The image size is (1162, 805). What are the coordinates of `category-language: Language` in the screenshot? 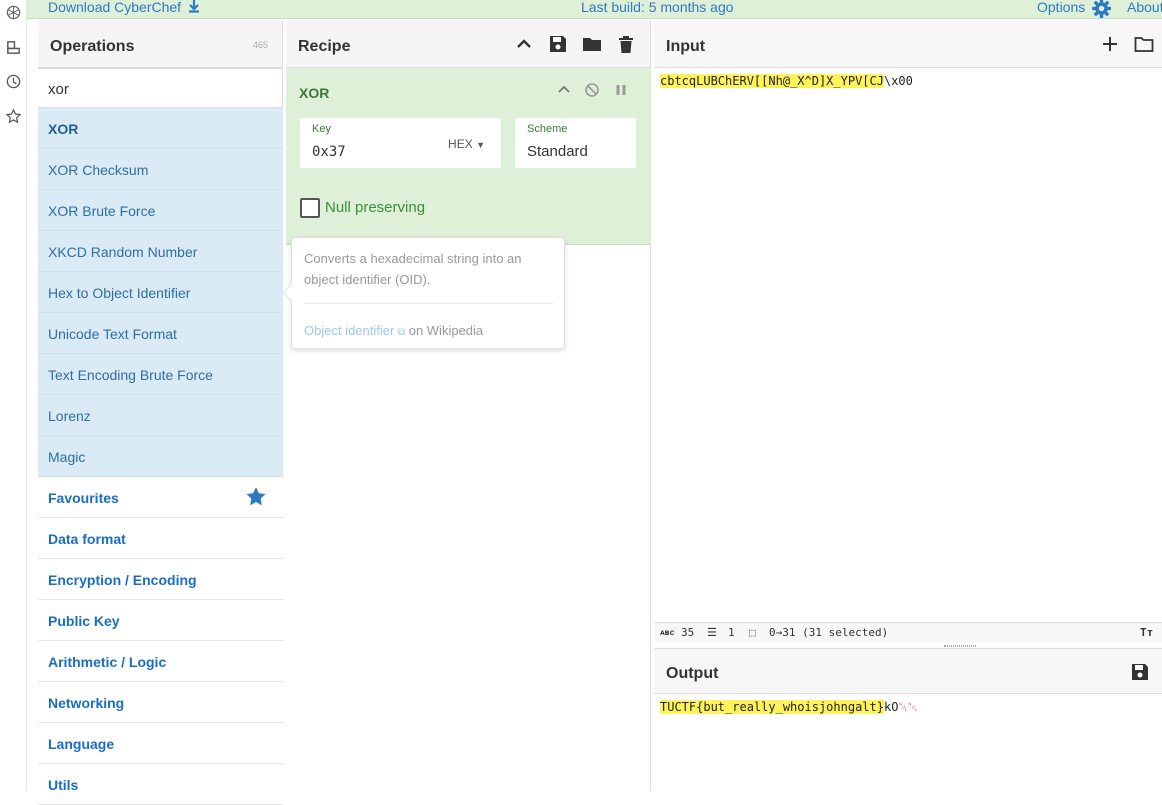 It's located at (160, 743).